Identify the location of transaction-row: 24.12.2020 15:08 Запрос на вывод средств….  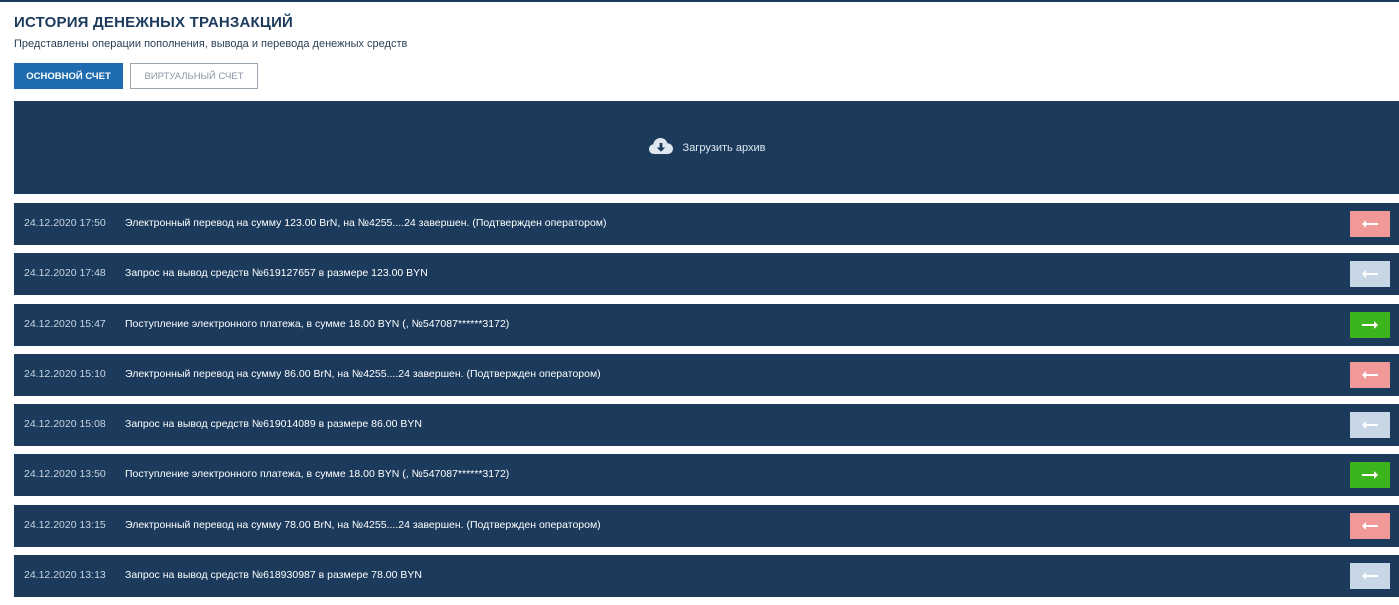
(706, 425).